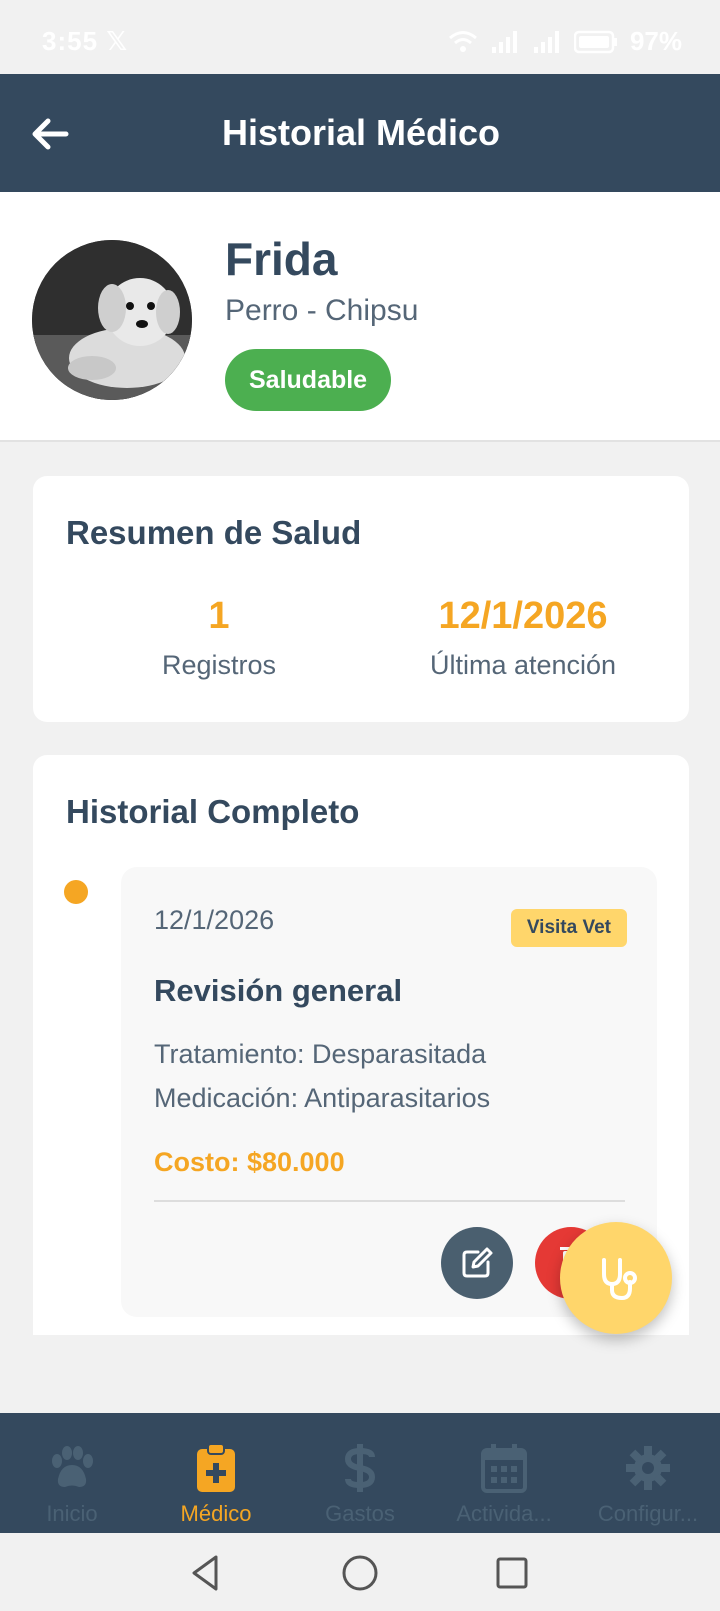 This screenshot has height=1611, width=720. I want to click on app-header: Historial Médico, so click(360, 133).